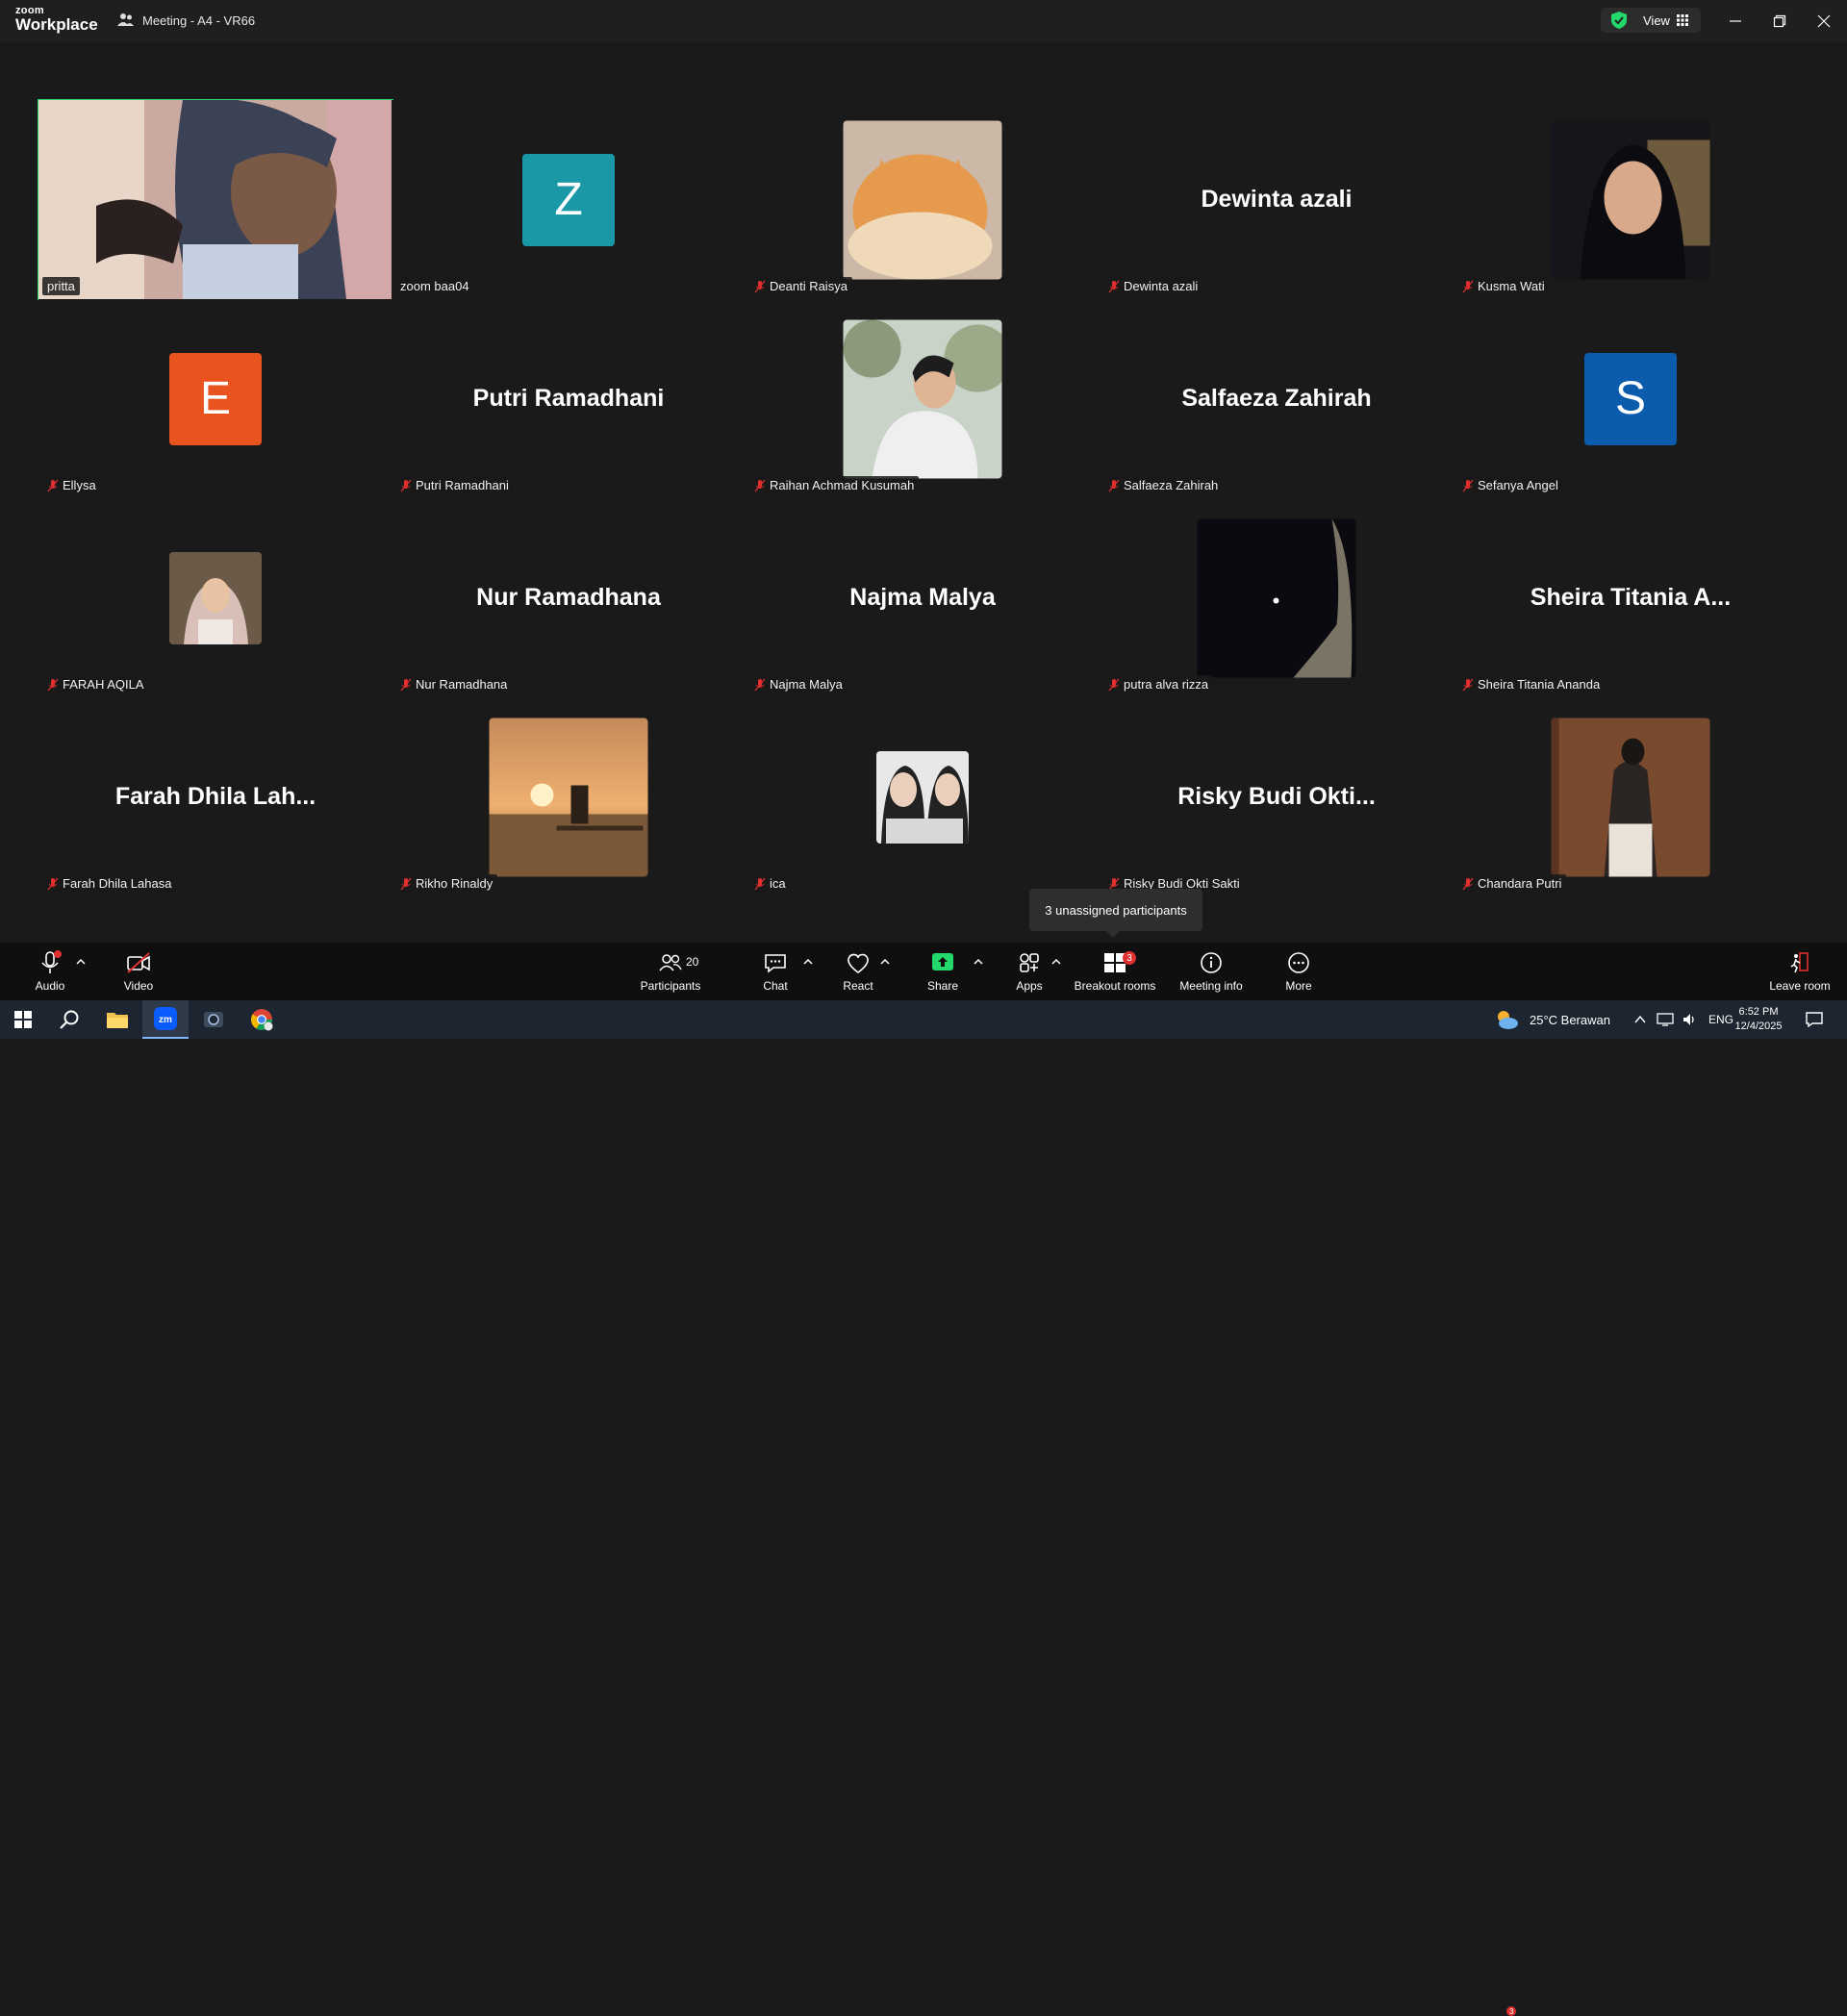 The image size is (1847, 2016). I want to click on audio-button: Audio, so click(50, 972).